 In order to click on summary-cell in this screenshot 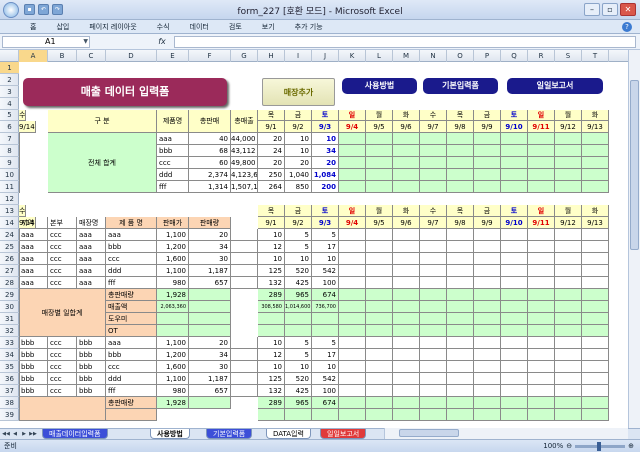, I will do `click(173, 319)`.